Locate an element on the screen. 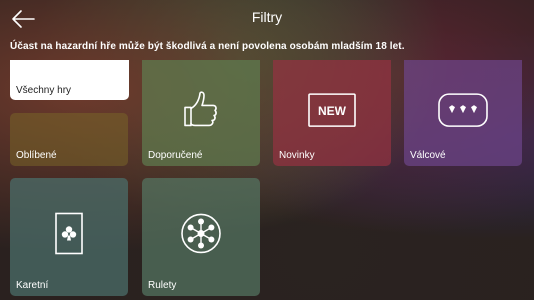  filter-tile-card-games: Karetní is located at coordinates (69, 237).